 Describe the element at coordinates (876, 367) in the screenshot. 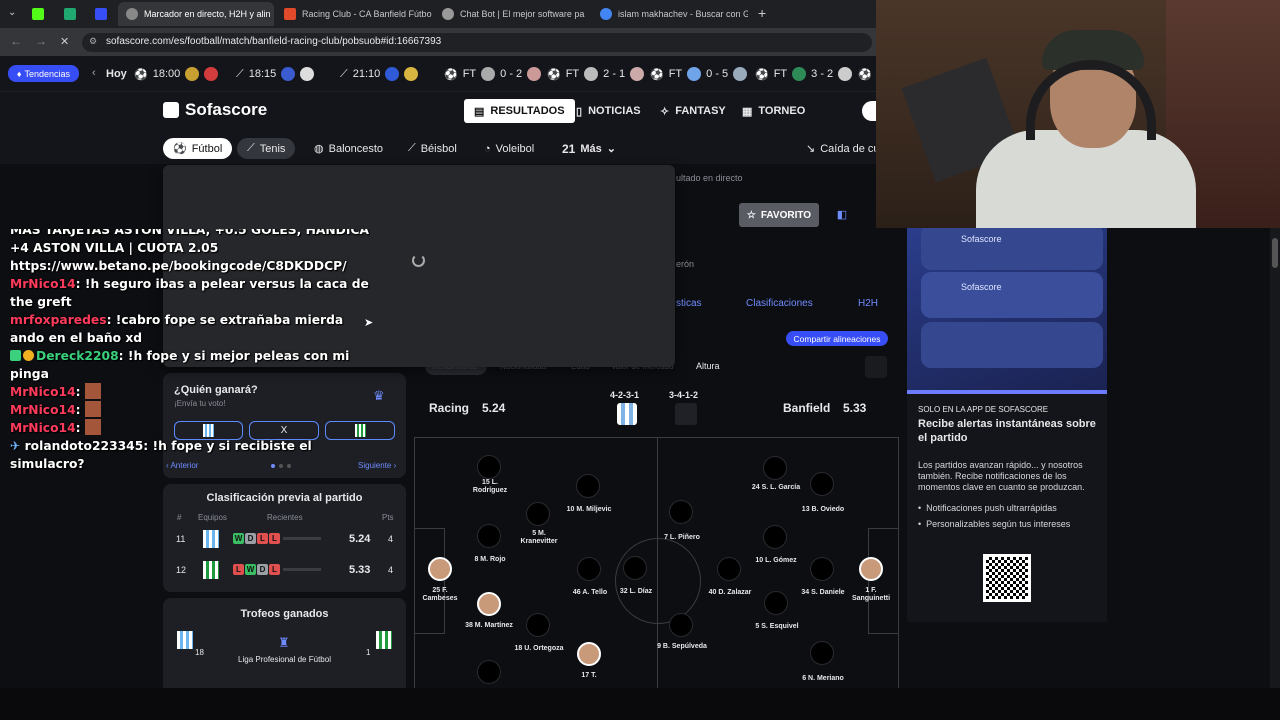

I see `settings-button` at that location.